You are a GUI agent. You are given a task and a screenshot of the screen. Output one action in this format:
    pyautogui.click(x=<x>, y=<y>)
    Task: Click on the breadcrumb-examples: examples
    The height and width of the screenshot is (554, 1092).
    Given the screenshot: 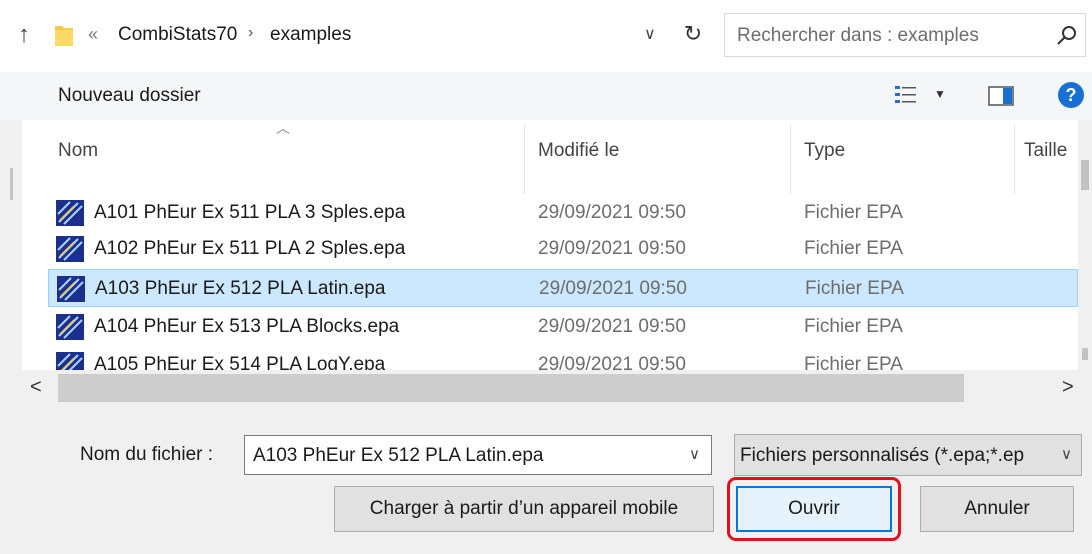 What is the action you would take?
    pyautogui.click(x=310, y=35)
    